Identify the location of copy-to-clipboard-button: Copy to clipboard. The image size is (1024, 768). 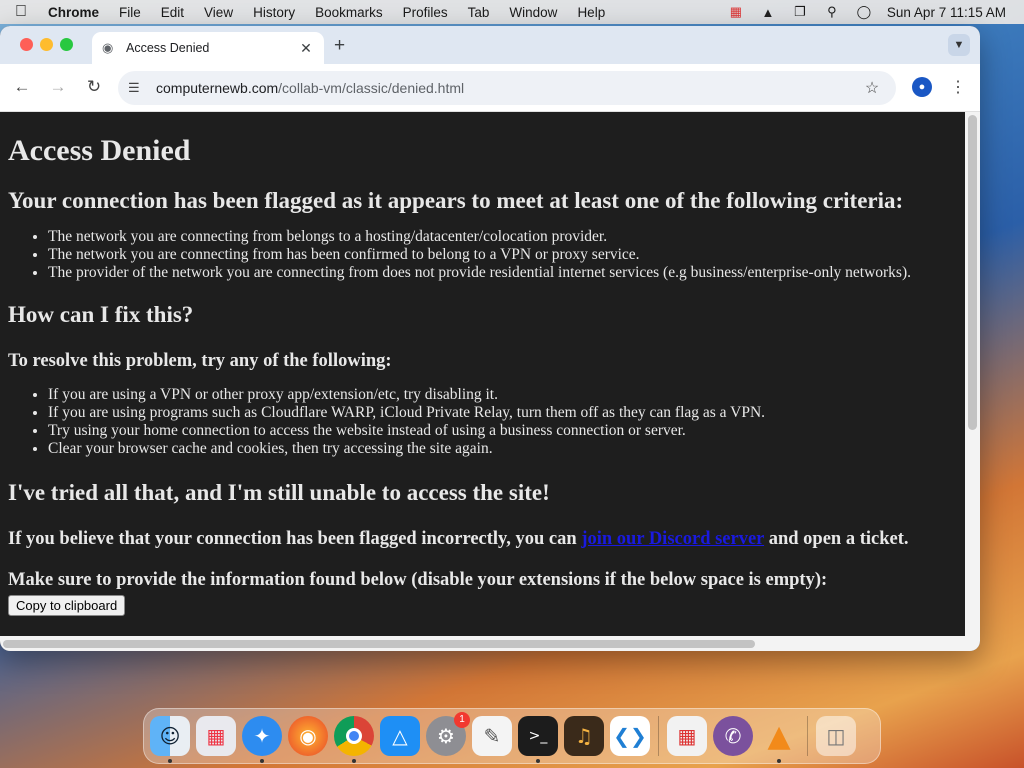
(67, 605).